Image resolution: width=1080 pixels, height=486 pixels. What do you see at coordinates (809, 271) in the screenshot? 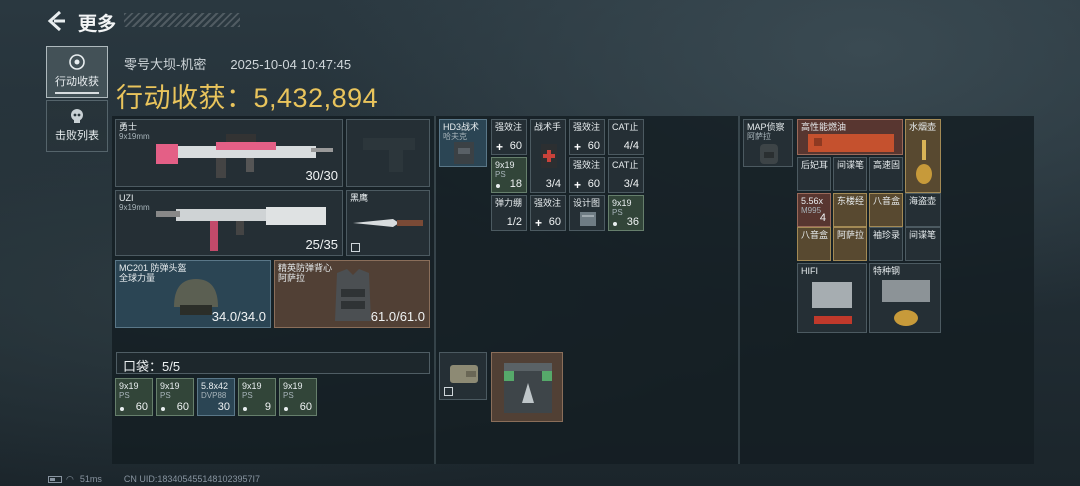
I see `item-name: HIFI` at bounding box center [809, 271].